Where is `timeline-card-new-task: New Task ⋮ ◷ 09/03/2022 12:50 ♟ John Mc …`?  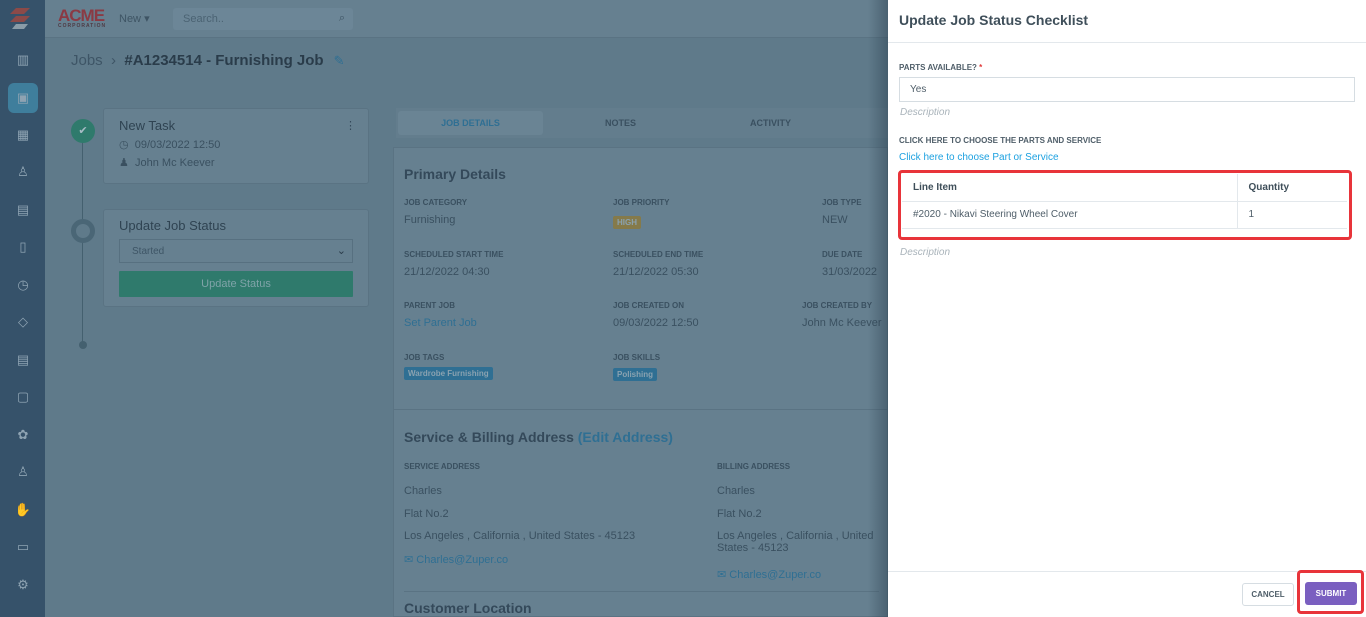
timeline-card-new-task: New Task ⋮ ◷ 09/03/2022 12:50 ♟ John Mc … is located at coordinates (236, 146).